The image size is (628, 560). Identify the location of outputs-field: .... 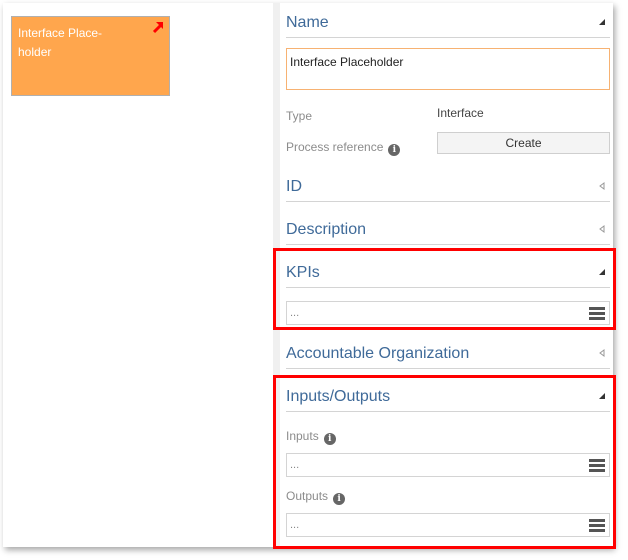
(448, 525).